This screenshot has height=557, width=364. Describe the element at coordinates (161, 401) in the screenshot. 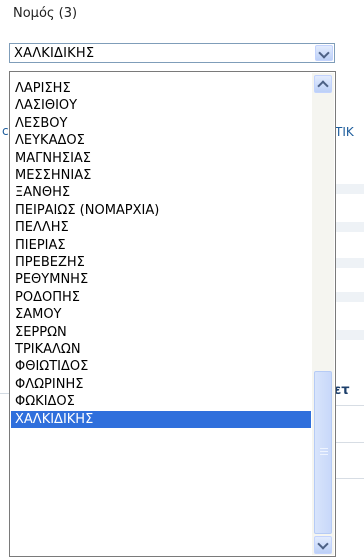

I see `dropdown-option: ΦΩΚΙΔΟΣ` at that location.